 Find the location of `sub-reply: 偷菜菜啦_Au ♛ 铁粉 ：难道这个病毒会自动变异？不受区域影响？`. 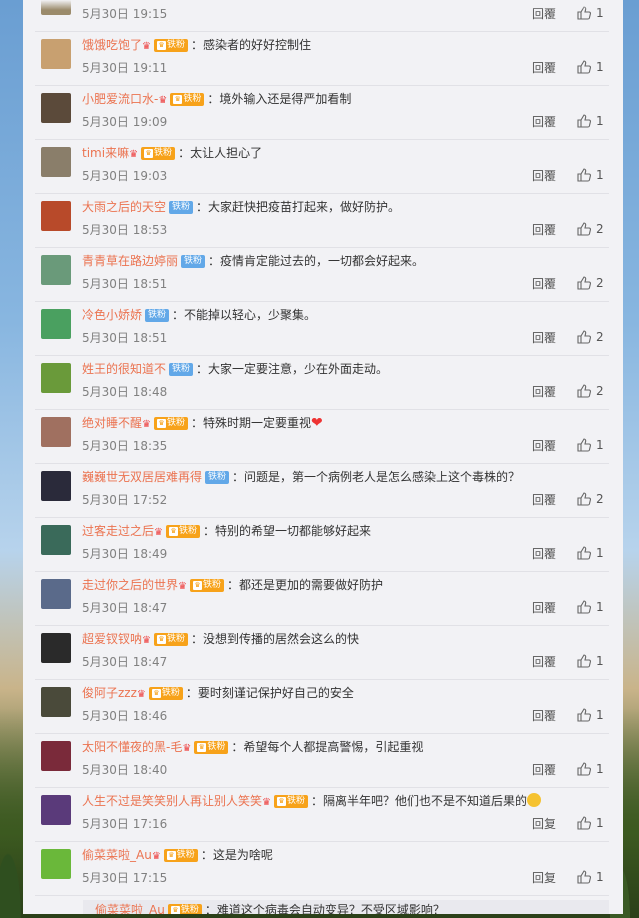

sub-reply: 偷菜菜啦_Au ♛ 铁粉 ：难道这个病毒会自动变异？不受区域影响？ is located at coordinates (346, 907).